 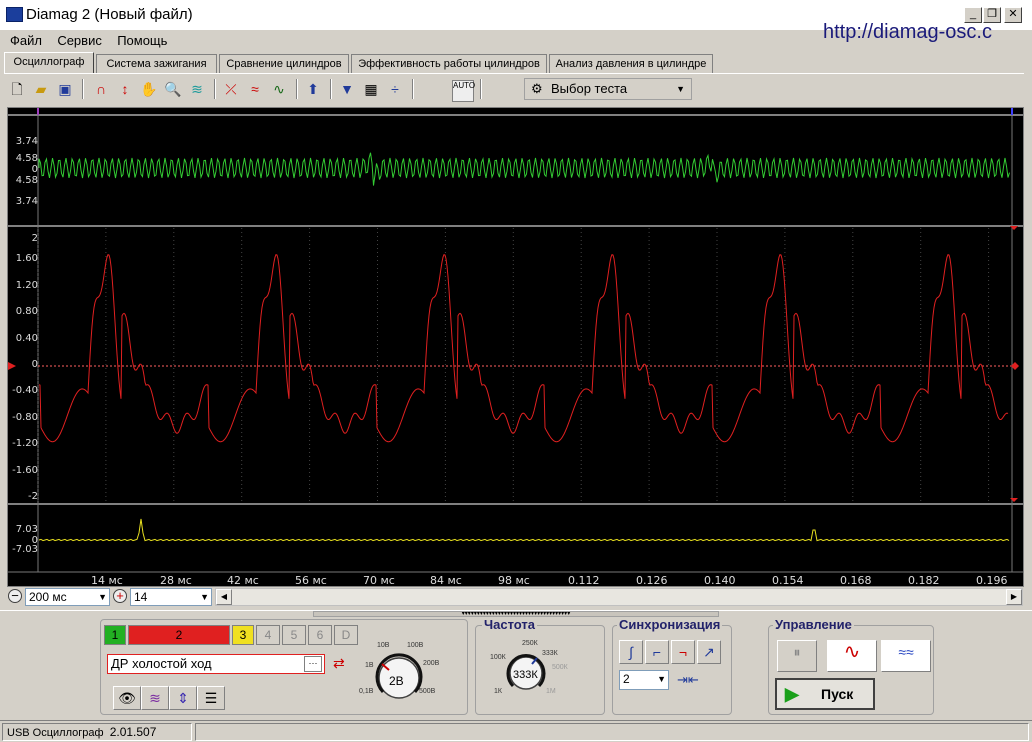 What do you see at coordinates (688, 680) in the screenshot?
I see `sync-arrows-icon: ⇥⇤` at bounding box center [688, 680].